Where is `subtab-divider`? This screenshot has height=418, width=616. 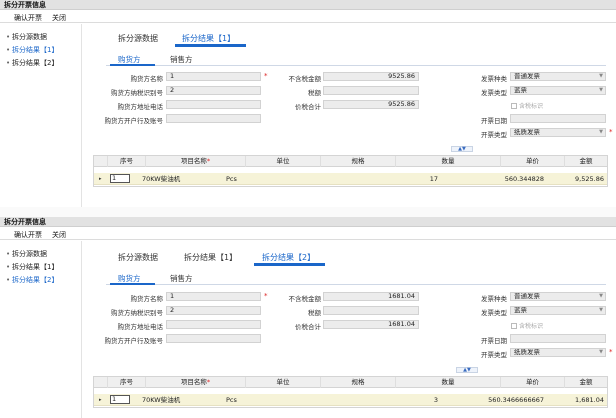
subtab-divider is located at coordinates (356, 65).